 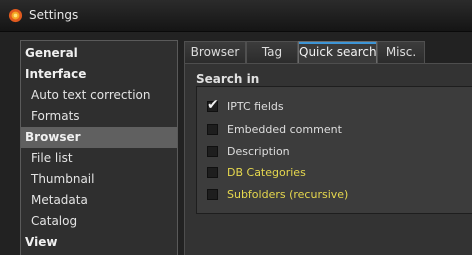 What do you see at coordinates (99, 179) in the screenshot?
I see `sidebar-item-thumbnail: Thumbnail` at bounding box center [99, 179].